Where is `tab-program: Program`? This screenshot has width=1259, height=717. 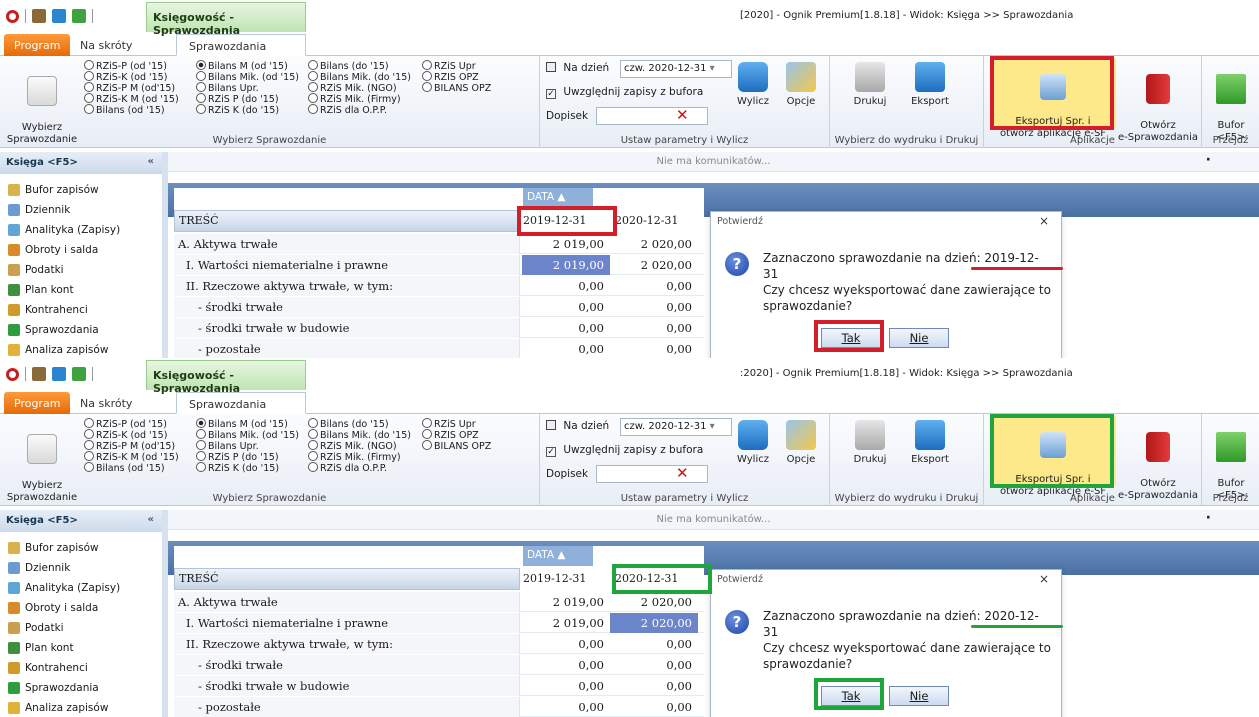
tab-program: Program is located at coordinates (37, 403).